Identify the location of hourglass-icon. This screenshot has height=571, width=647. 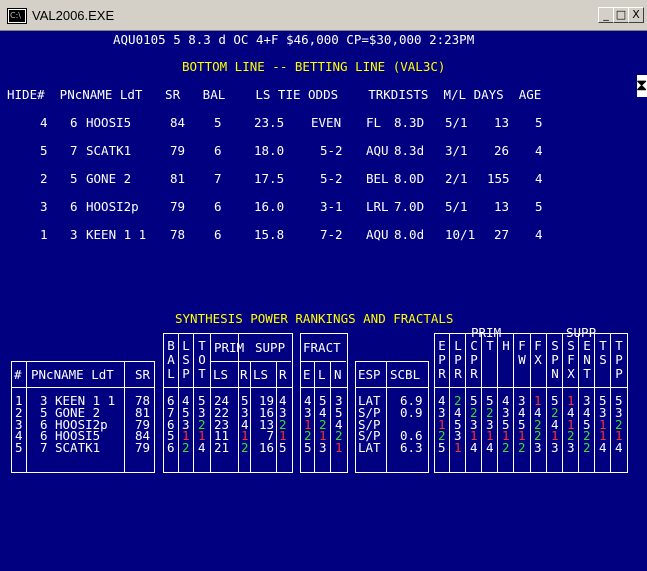
(641, 86).